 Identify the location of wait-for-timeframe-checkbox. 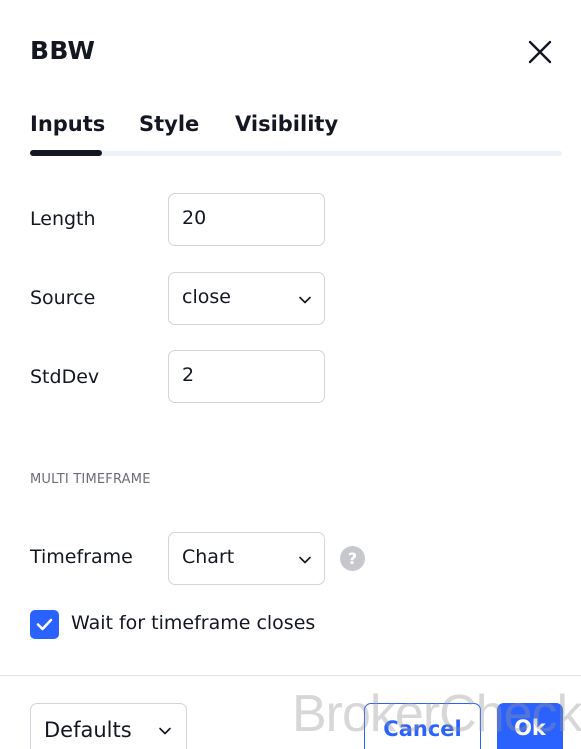
(44, 624).